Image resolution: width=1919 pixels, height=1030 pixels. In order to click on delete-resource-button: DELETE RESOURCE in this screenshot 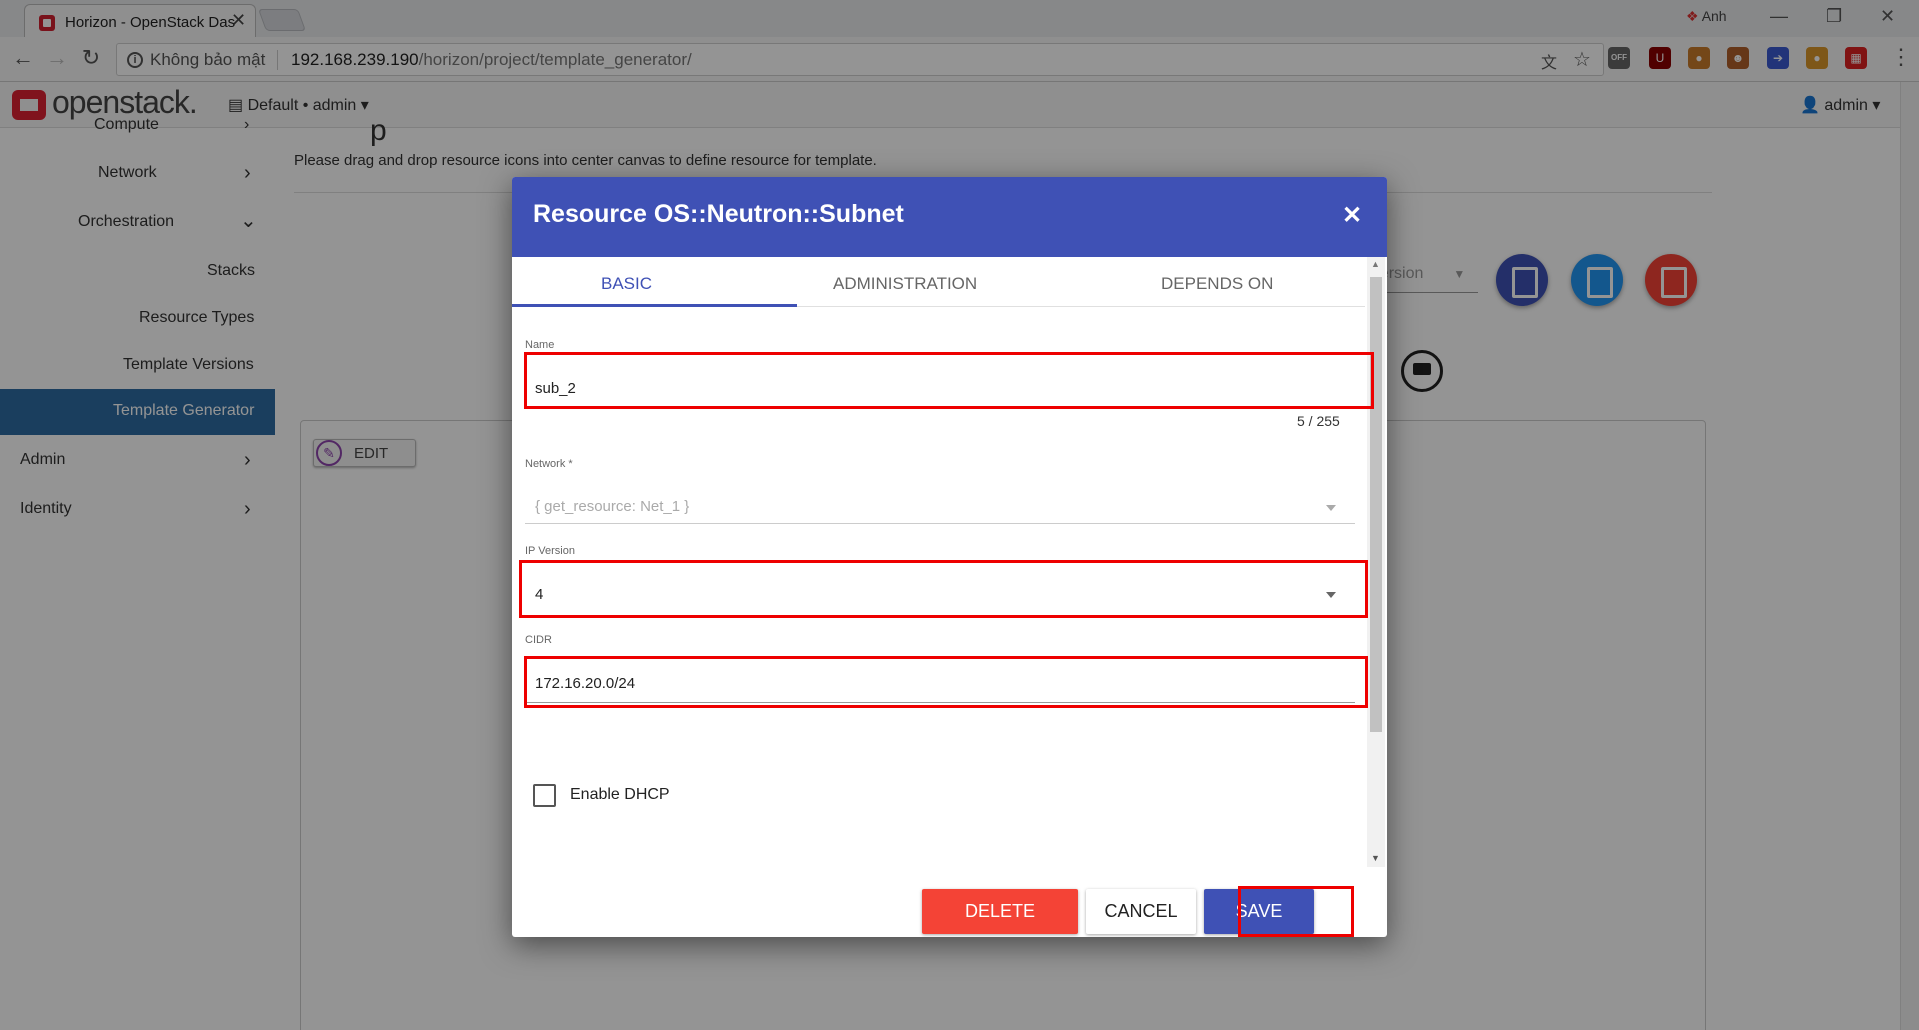, I will do `click(1000, 911)`.